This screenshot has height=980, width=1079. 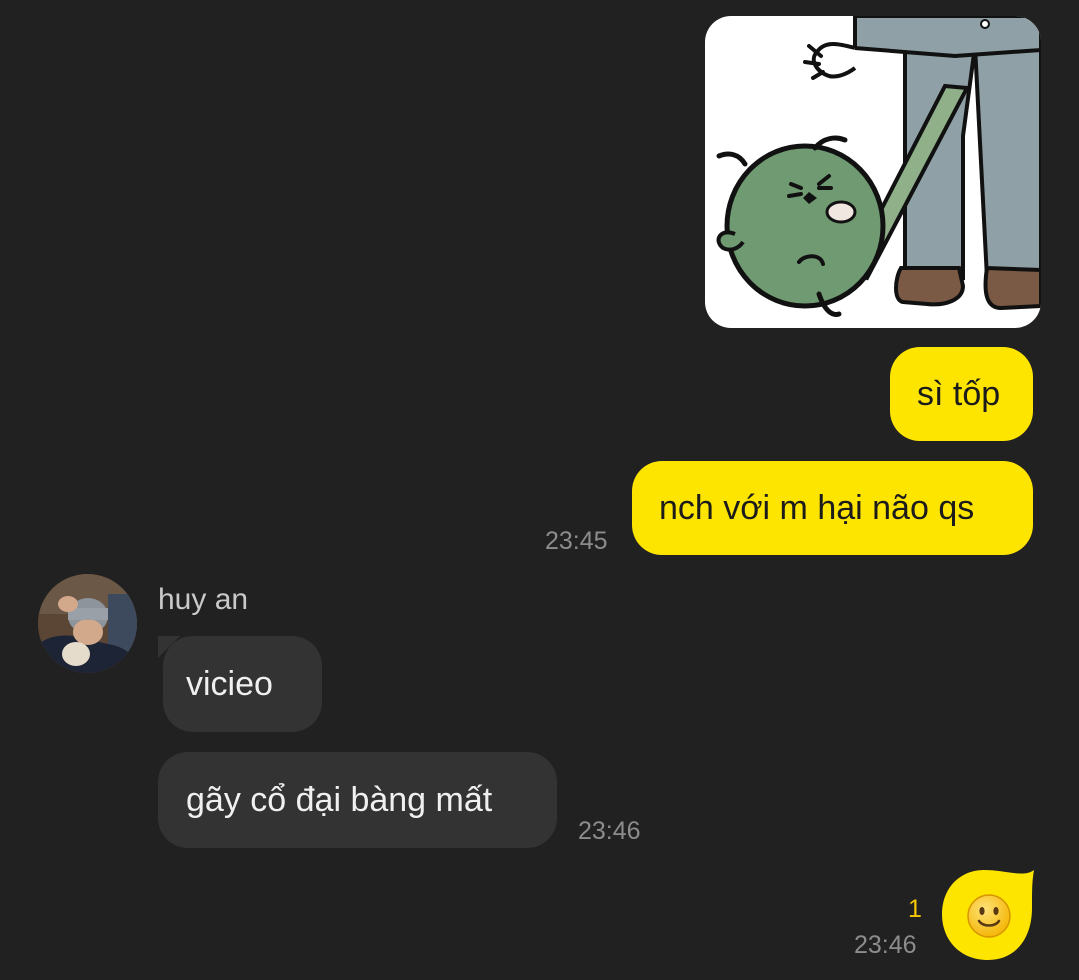 I want to click on incoming-message-bubble: vicieo, so click(x=242, y=684).